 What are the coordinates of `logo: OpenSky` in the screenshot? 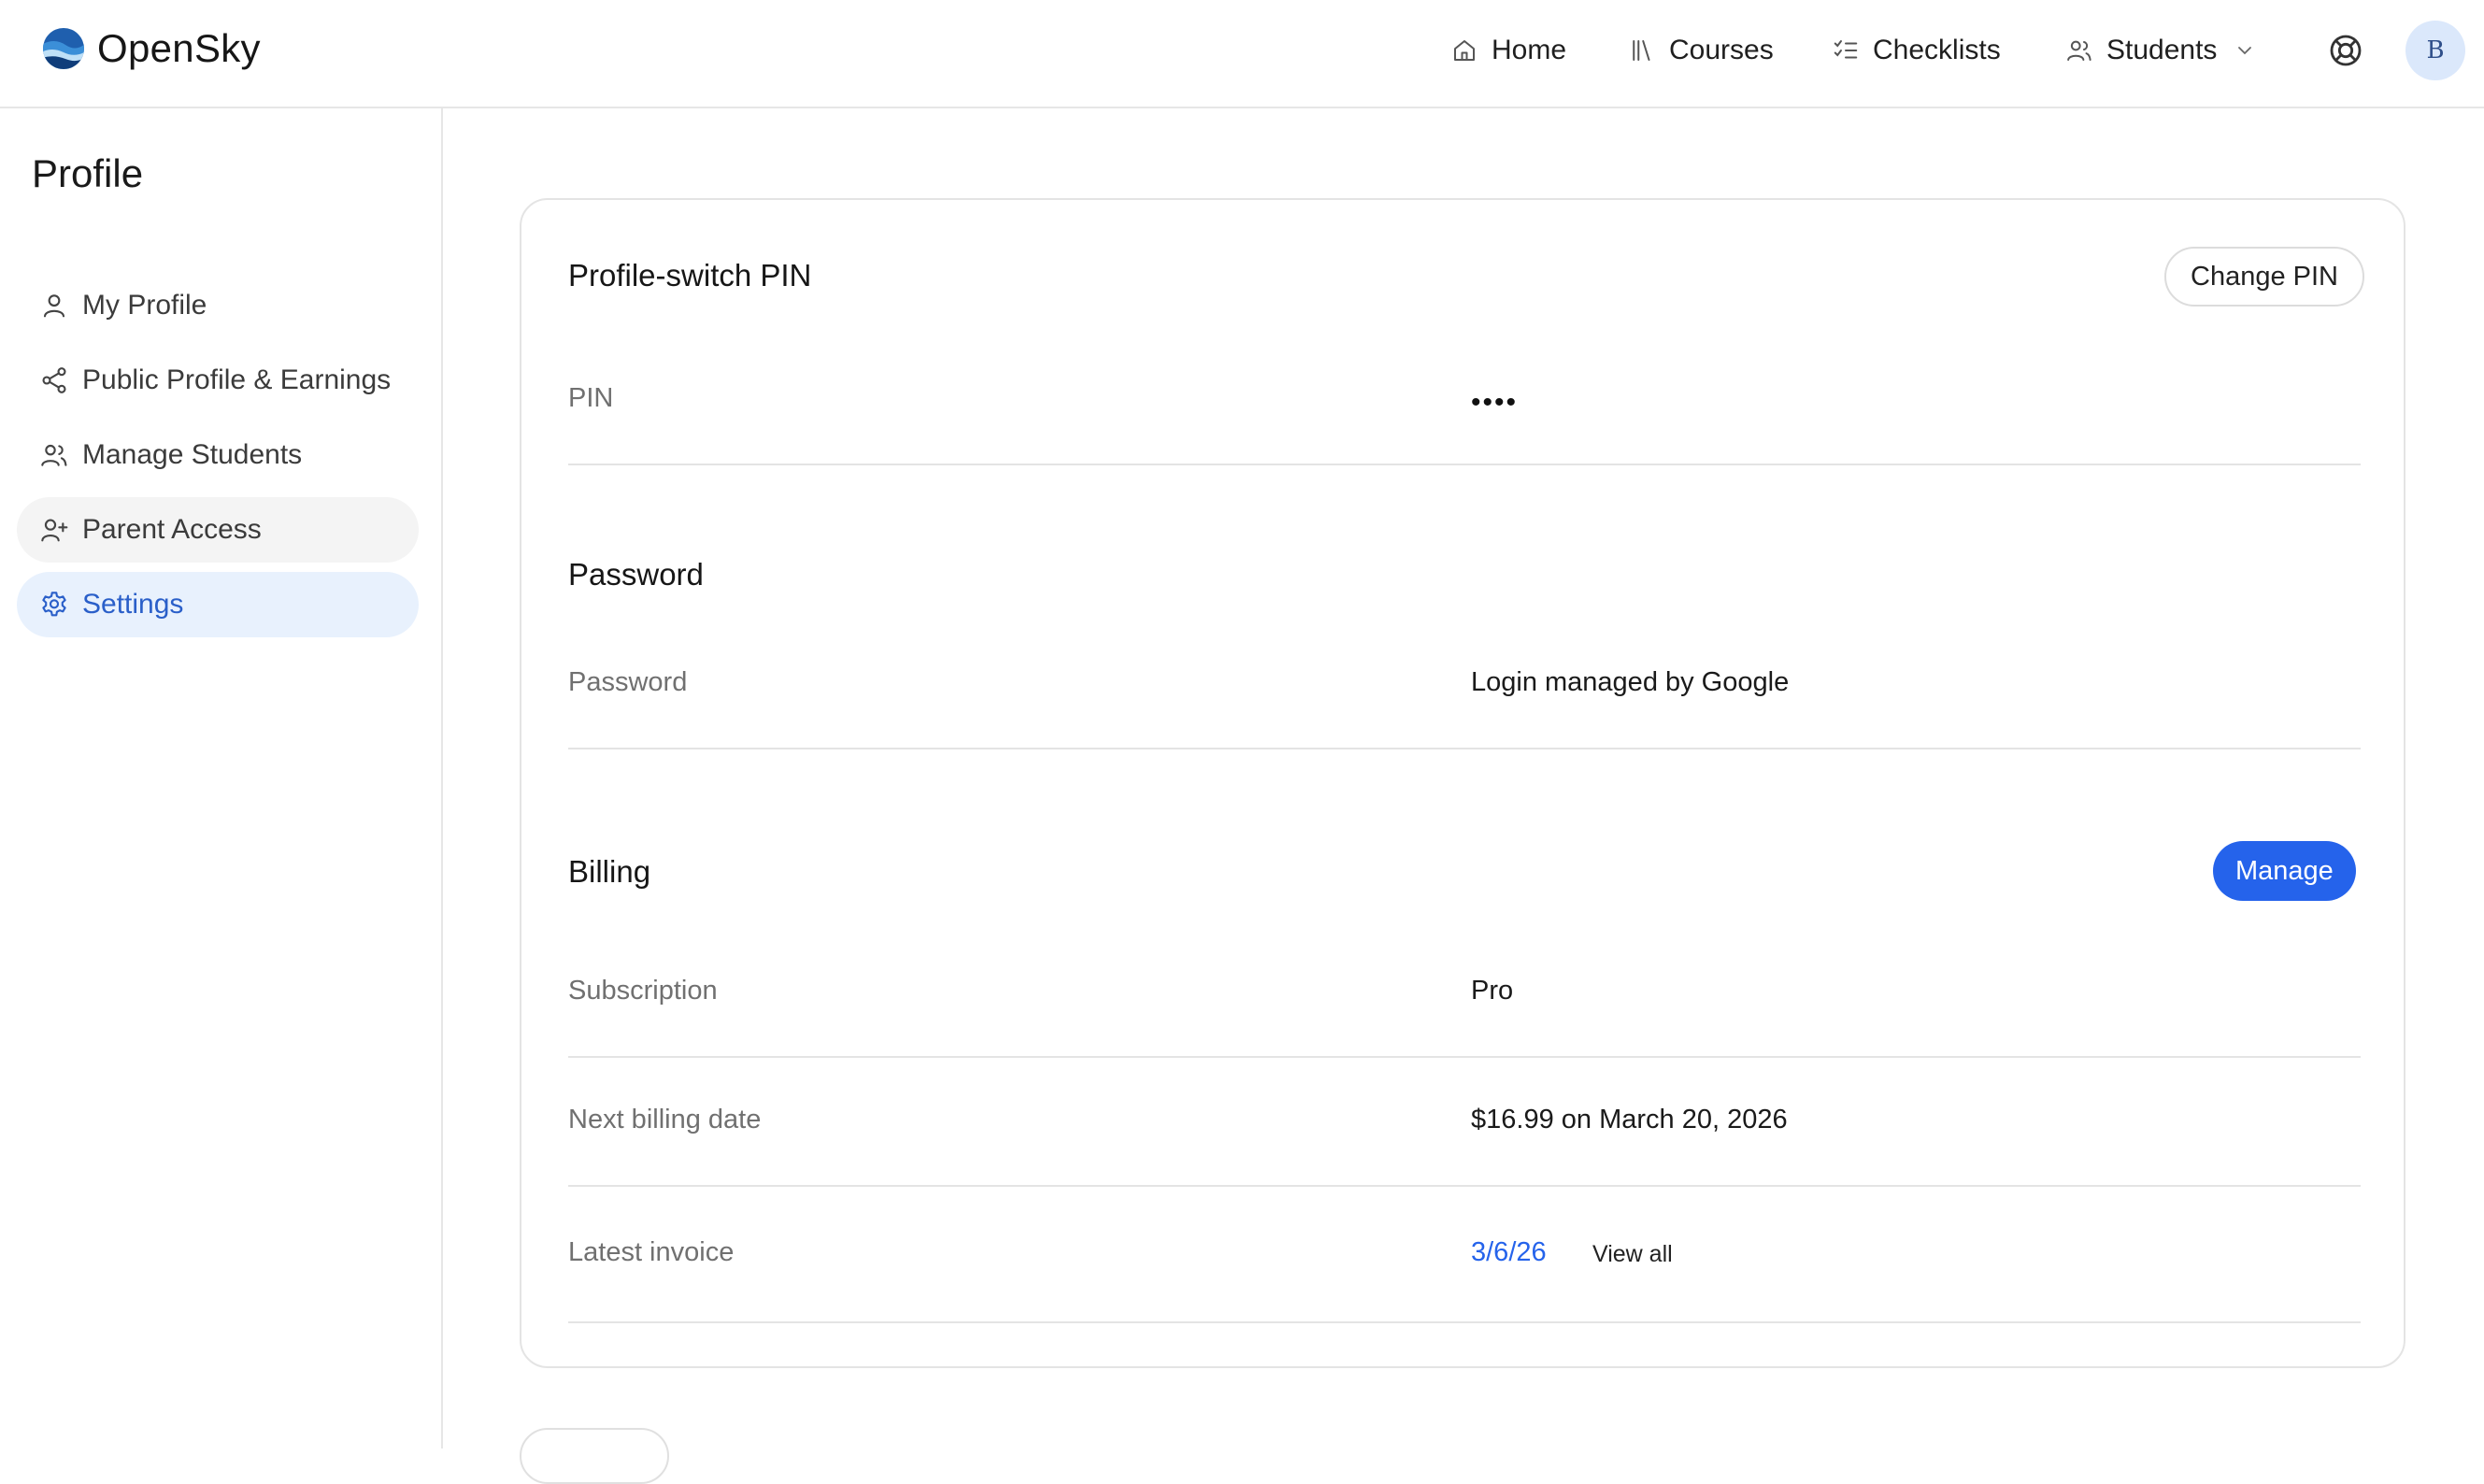 It's located at (151, 48).